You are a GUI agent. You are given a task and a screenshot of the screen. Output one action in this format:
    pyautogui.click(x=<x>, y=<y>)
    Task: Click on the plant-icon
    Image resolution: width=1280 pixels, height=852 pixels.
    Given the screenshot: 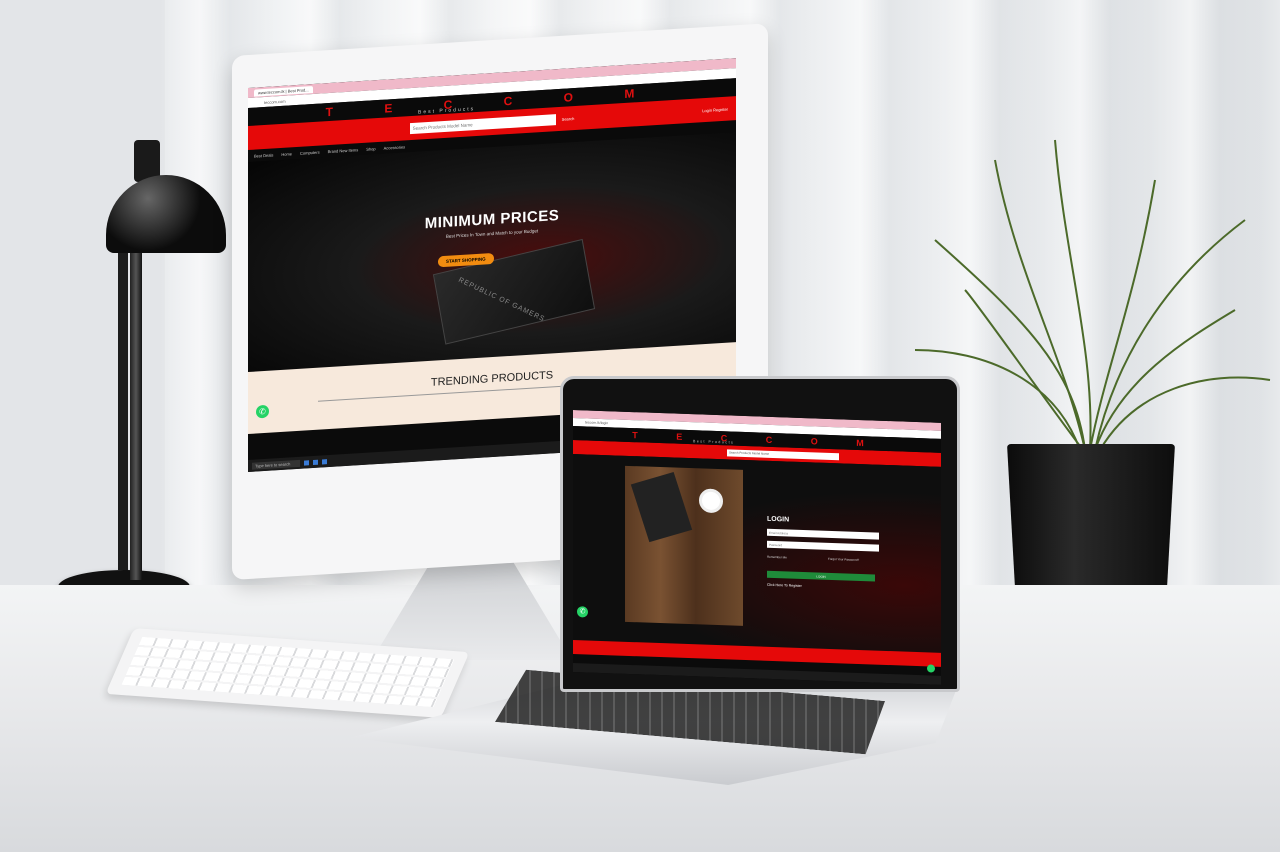 What is the action you would take?
    pyautogui.click(x=1092, y=294)
    